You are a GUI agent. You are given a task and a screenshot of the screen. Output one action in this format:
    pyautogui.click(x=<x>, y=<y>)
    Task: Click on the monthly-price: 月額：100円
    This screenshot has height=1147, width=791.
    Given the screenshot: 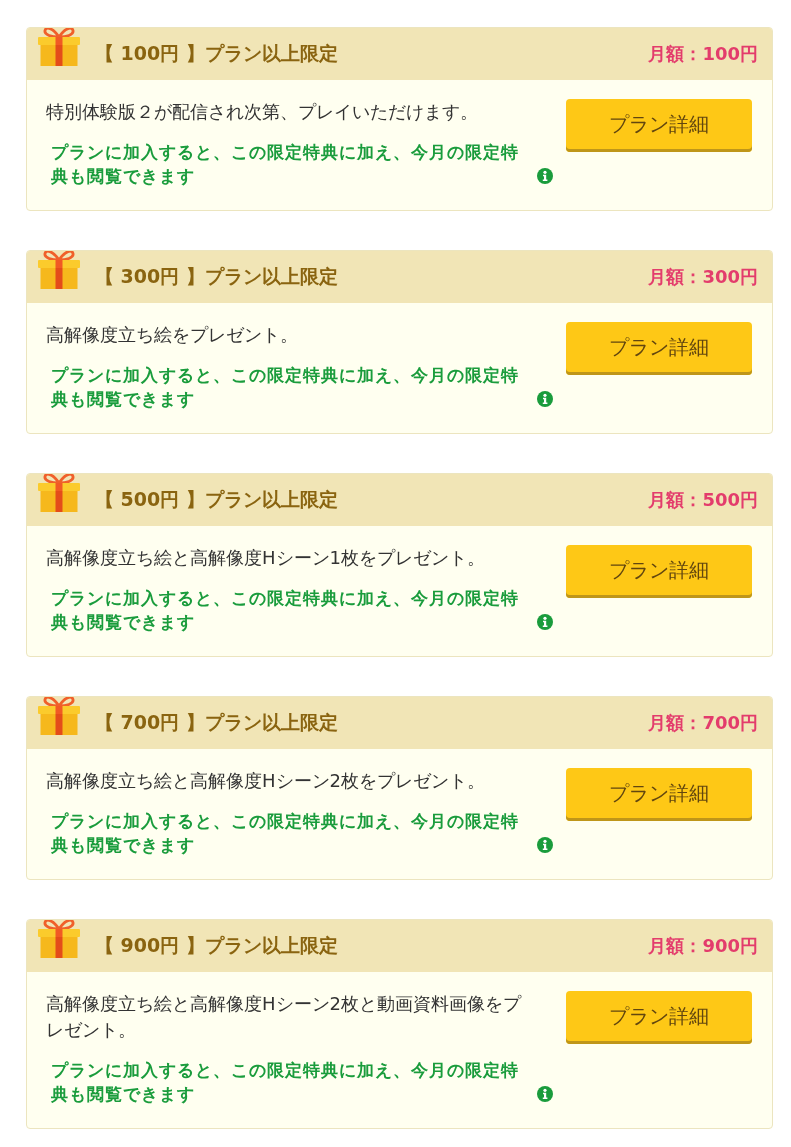 What is the action you would take?
    pyautogui.click(x=703, y=54)
    